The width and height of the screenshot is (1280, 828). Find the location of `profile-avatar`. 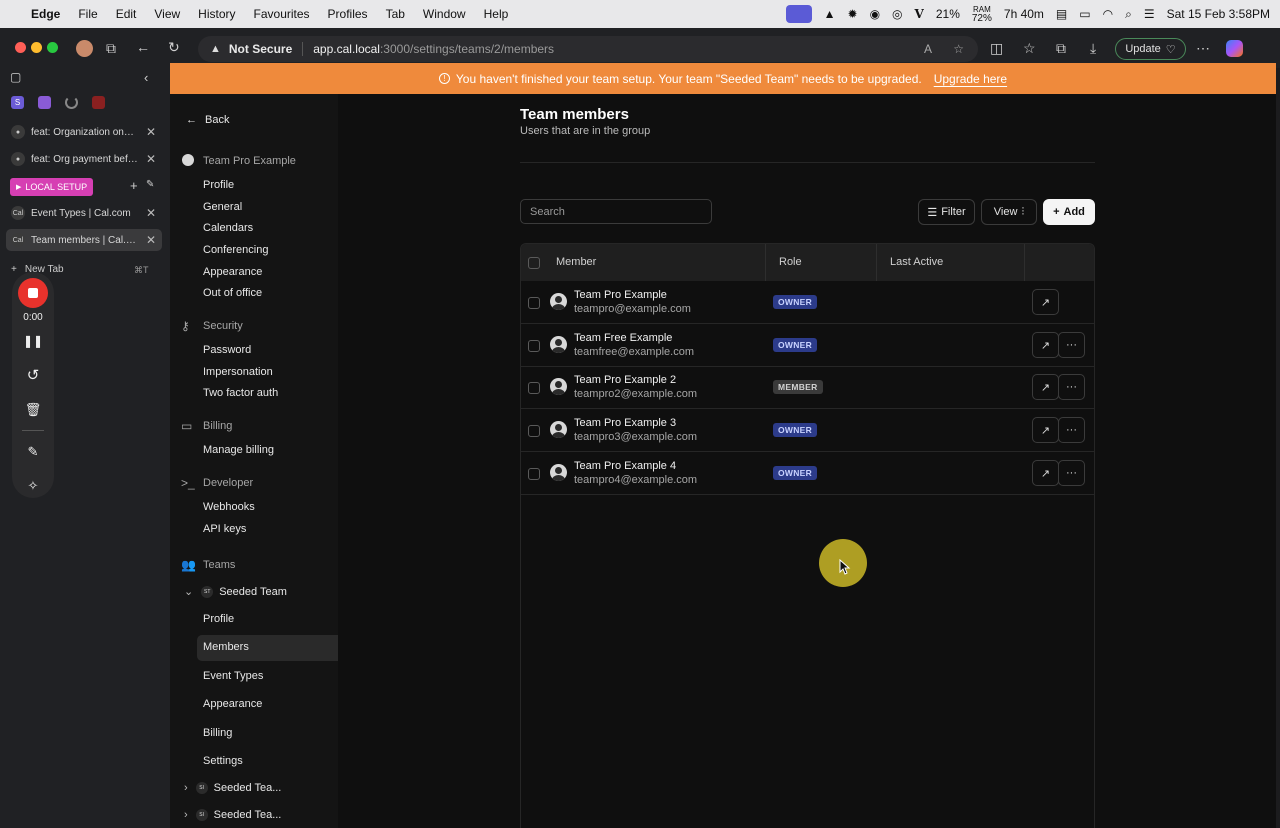

profile-avatar is located at coordinates (84, 48).